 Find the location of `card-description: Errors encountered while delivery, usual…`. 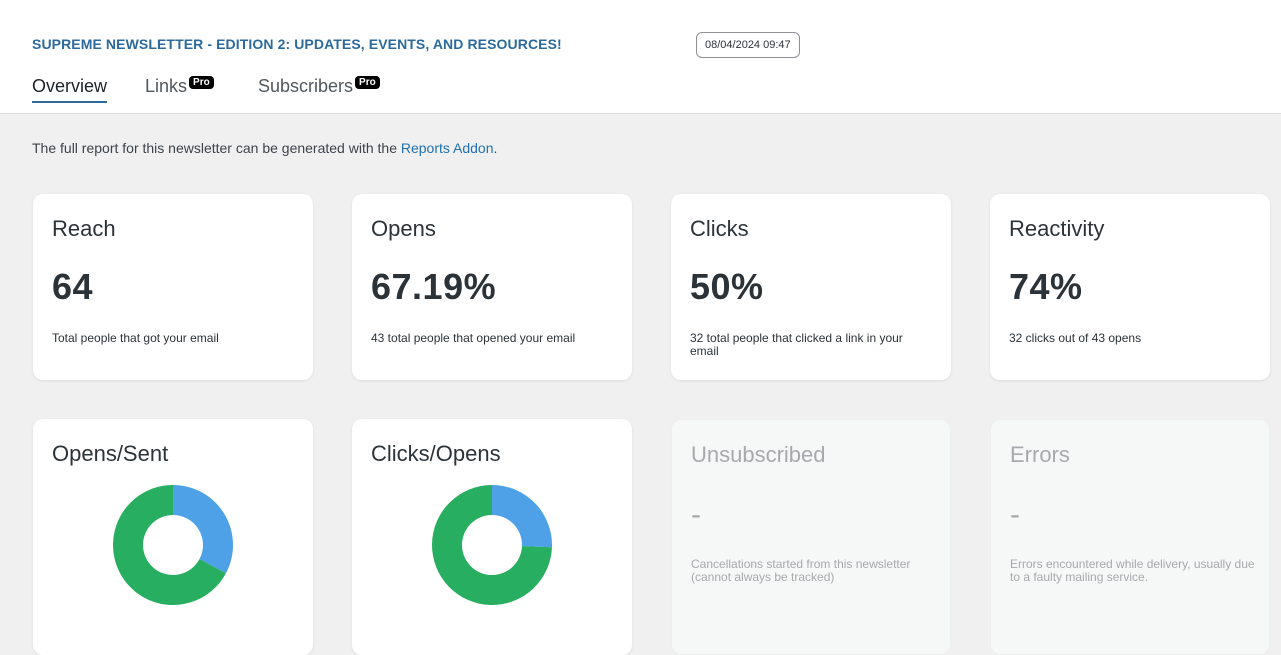

card-description: Errors encountered while delivery, usual… is located at coordinates (1132, 570).